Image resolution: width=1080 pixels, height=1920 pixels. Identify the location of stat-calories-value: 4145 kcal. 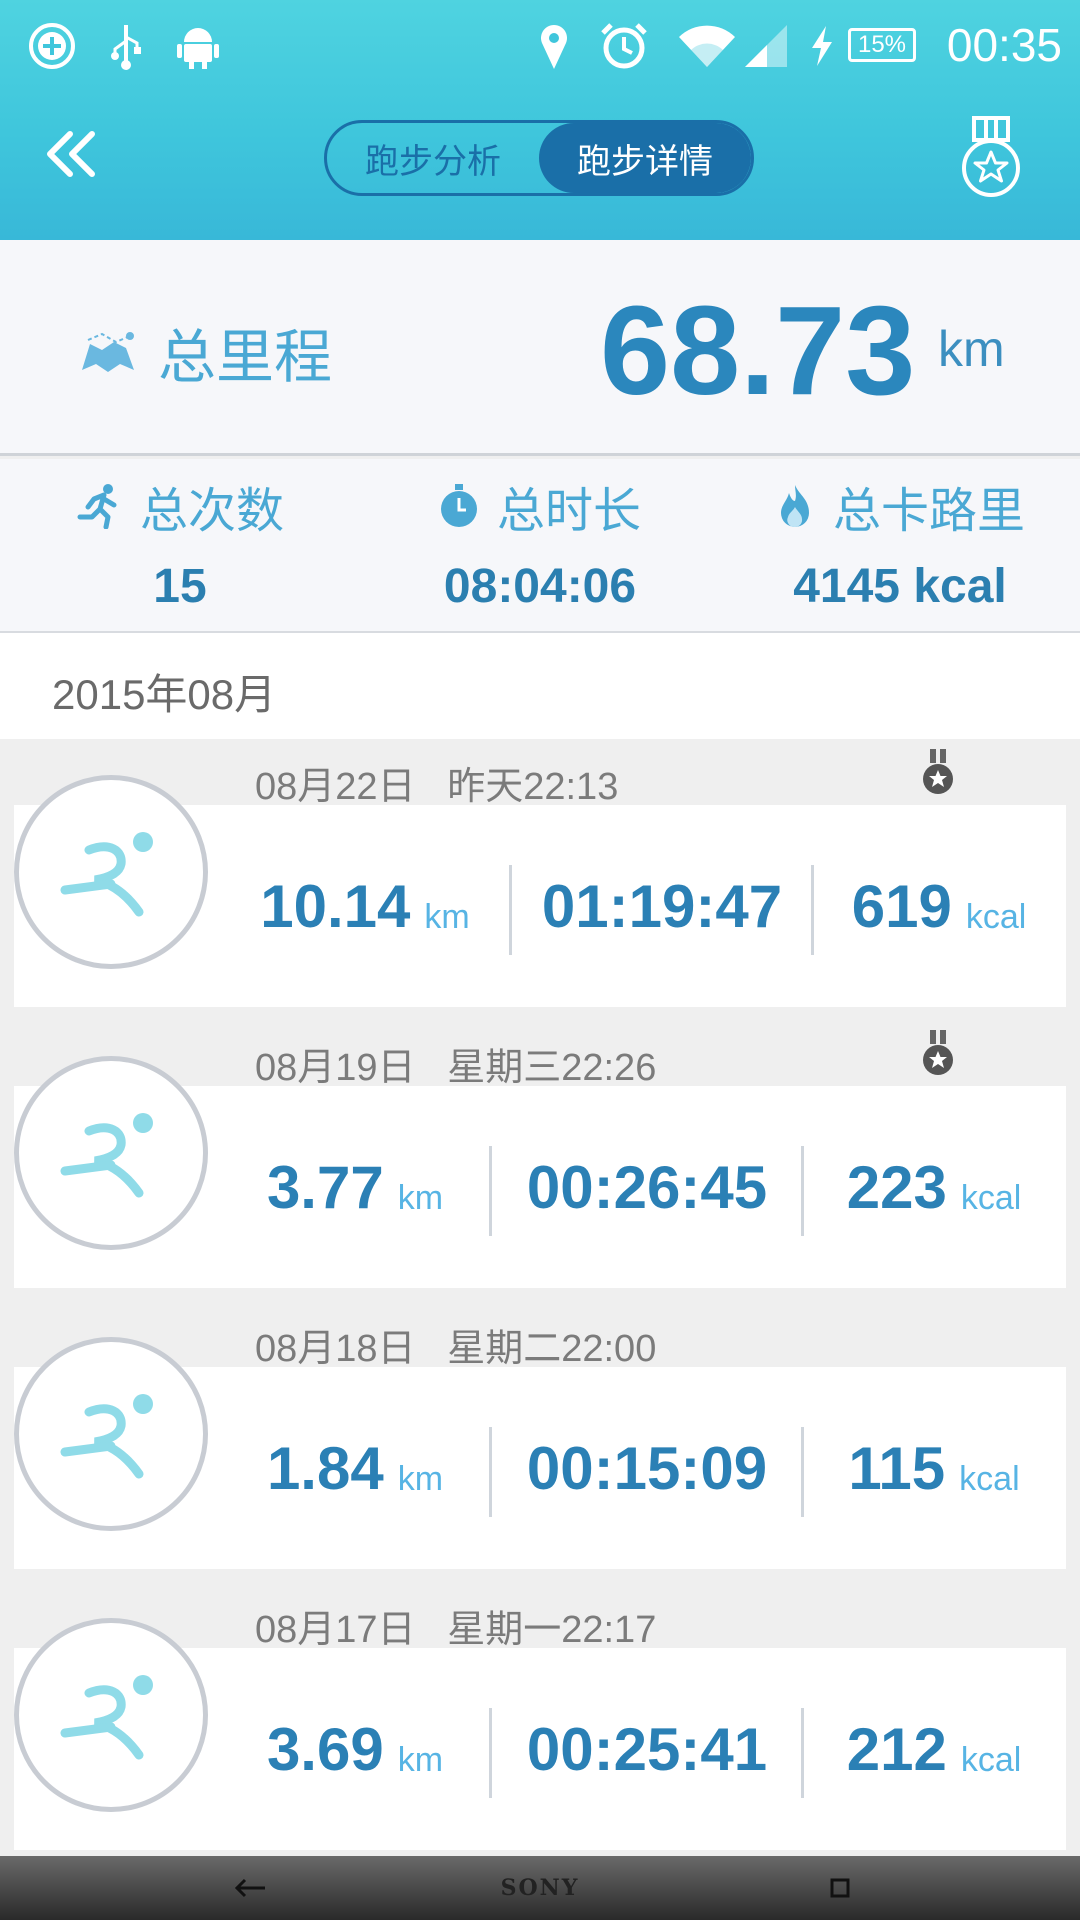
(900, 586).